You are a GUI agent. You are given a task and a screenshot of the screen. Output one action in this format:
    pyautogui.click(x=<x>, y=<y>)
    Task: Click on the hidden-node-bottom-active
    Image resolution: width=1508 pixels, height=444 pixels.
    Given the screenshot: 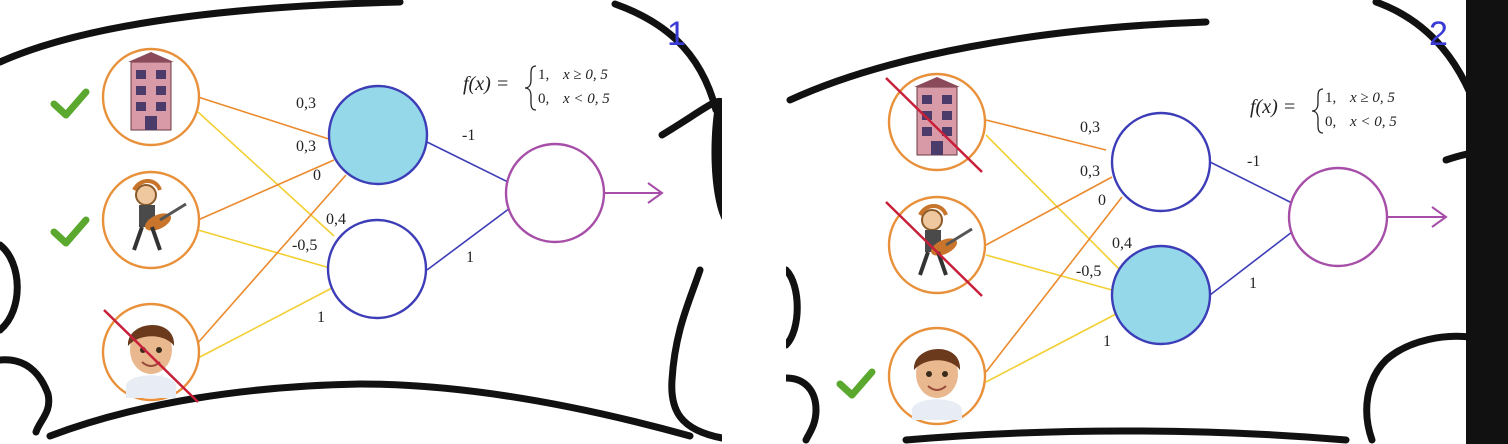 What is the action you would take?
    pyautogui.click(x=1161, y=295)
    